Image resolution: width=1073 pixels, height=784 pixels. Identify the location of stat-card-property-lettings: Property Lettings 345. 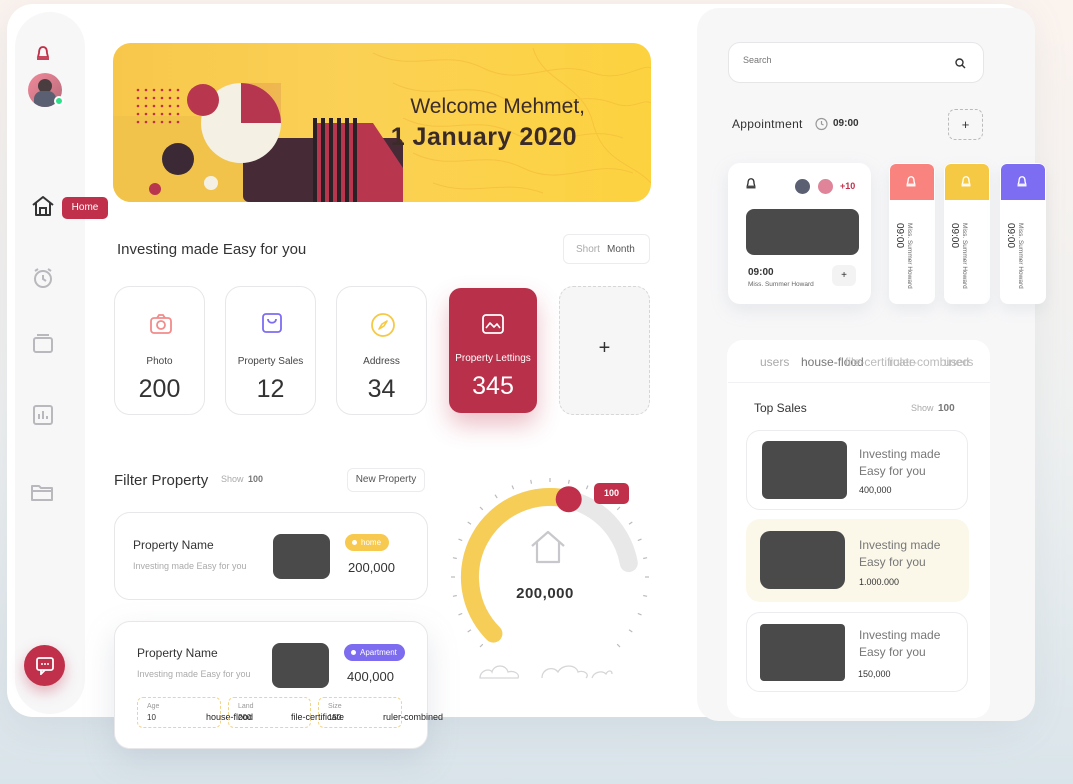
(493, 350).